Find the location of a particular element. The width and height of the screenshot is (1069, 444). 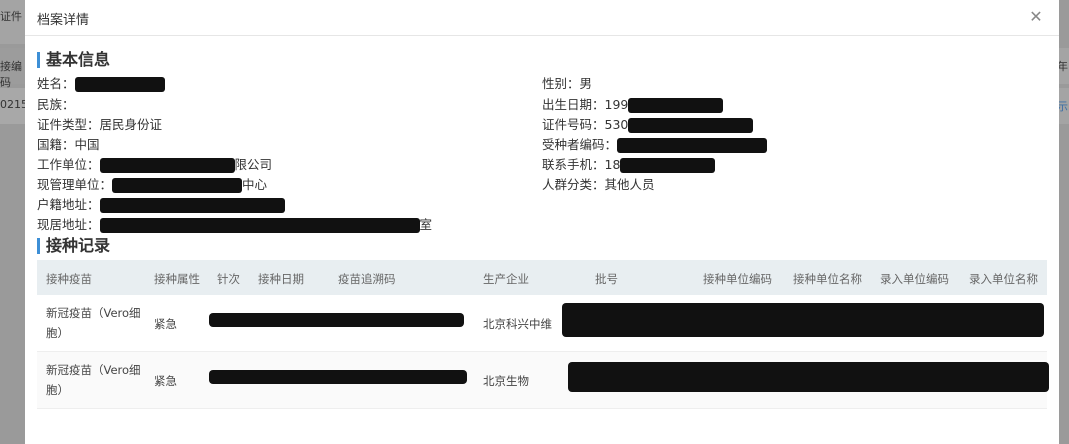

info-value: 530 is located at coordinates (616, 124).